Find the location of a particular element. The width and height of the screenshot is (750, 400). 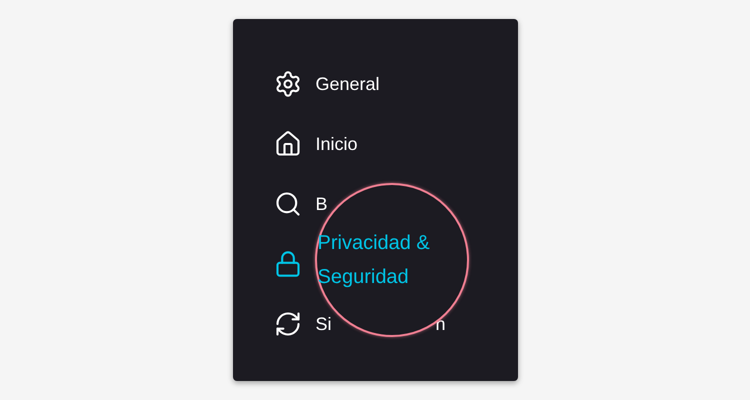

magnified-label: Privacidad & Seguridad is located at coordinates (374, 260).